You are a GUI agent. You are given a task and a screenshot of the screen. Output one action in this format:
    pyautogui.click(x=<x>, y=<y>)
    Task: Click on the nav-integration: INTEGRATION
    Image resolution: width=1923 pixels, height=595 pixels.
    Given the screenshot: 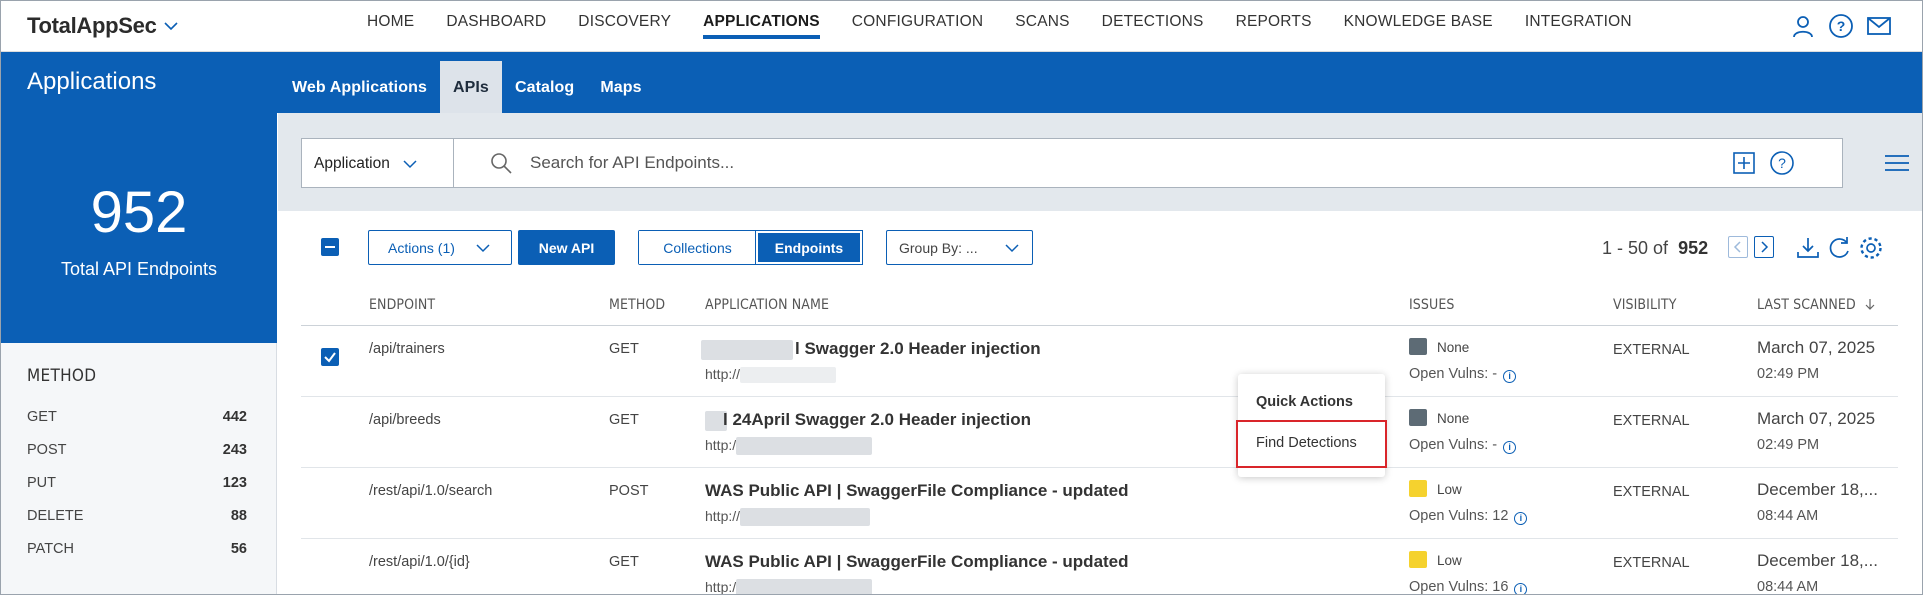 What is the action you would take?
    pyautogui.click(x=1578, y=26)
    